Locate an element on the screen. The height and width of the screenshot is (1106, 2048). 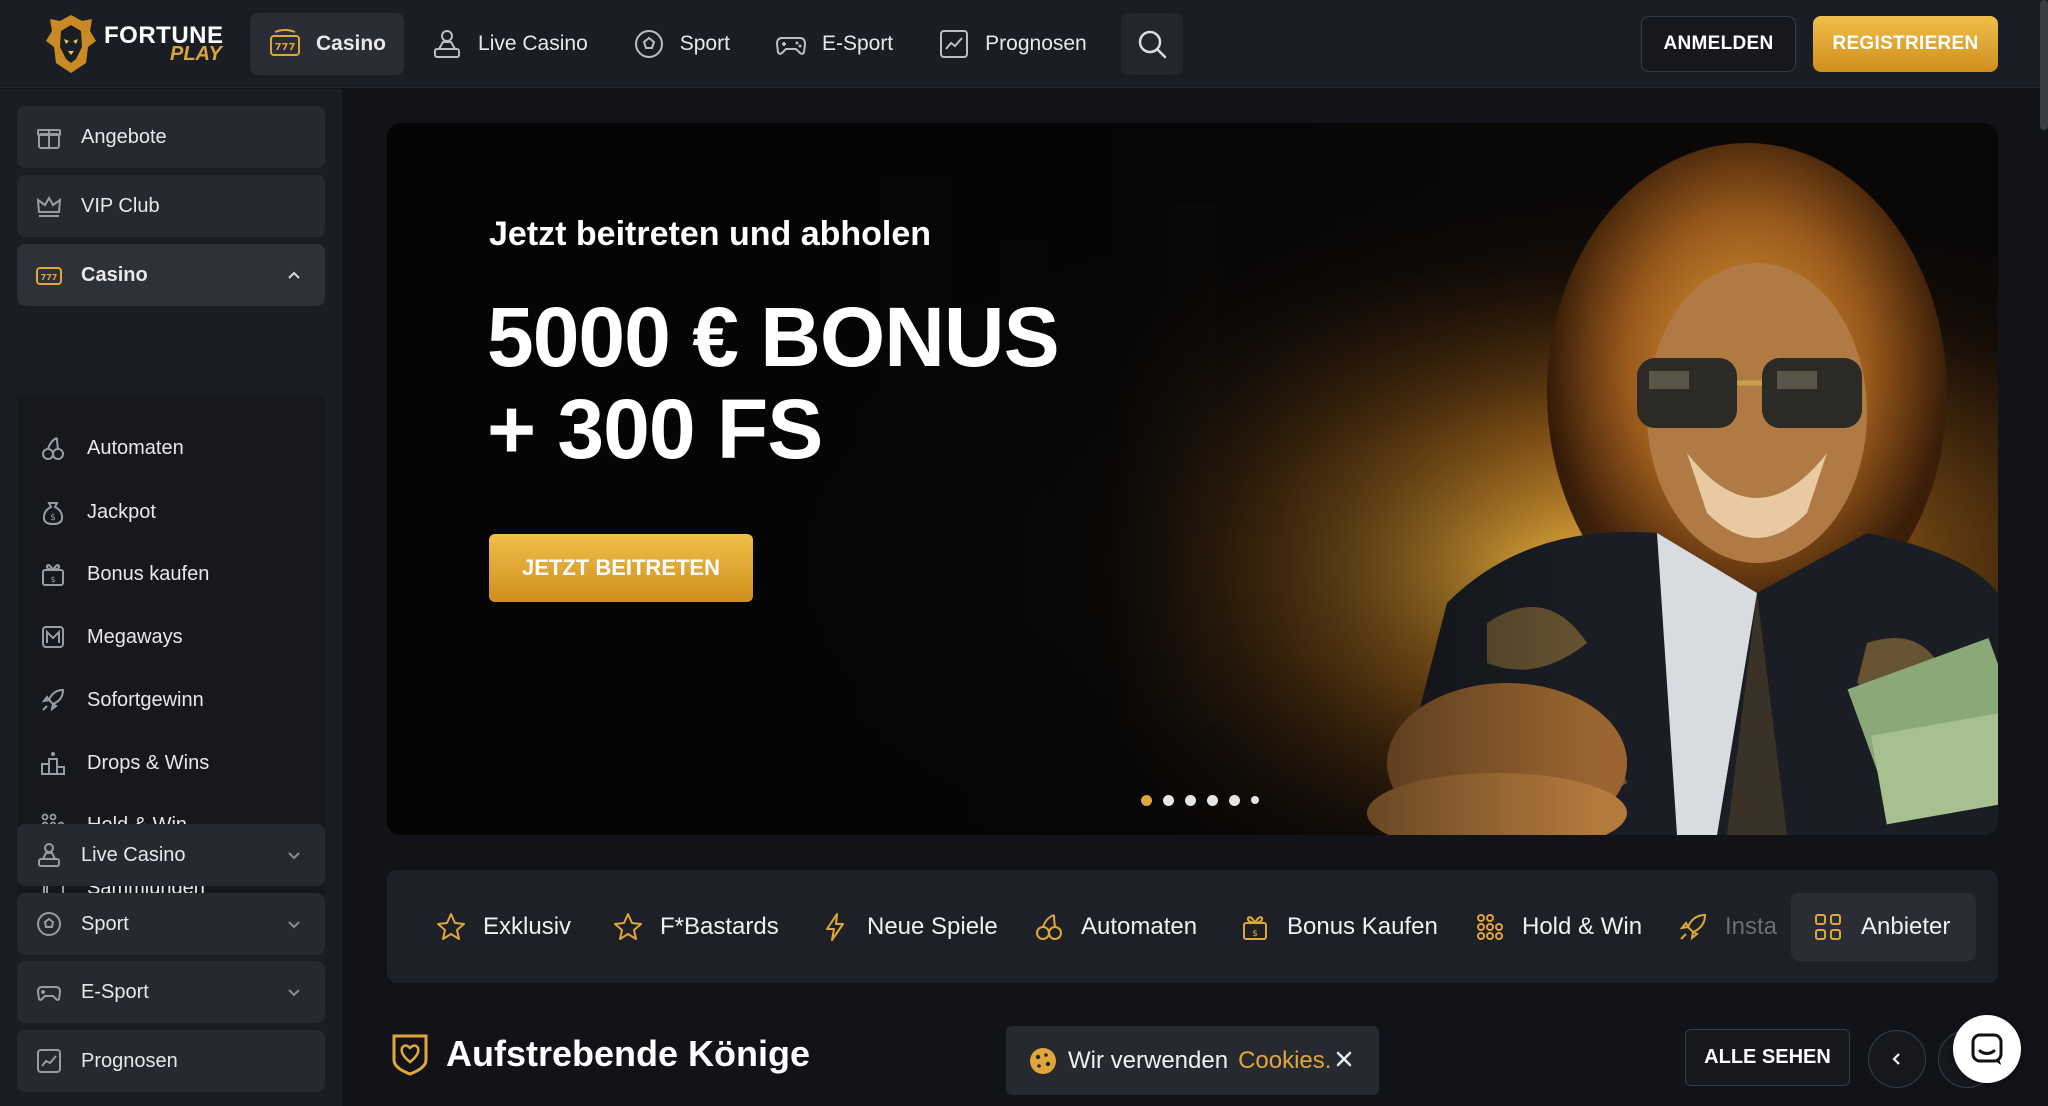
sidebar-subitem-bonus-kaufen: $ Bonus kaufen is located at coordinates (124, 574).